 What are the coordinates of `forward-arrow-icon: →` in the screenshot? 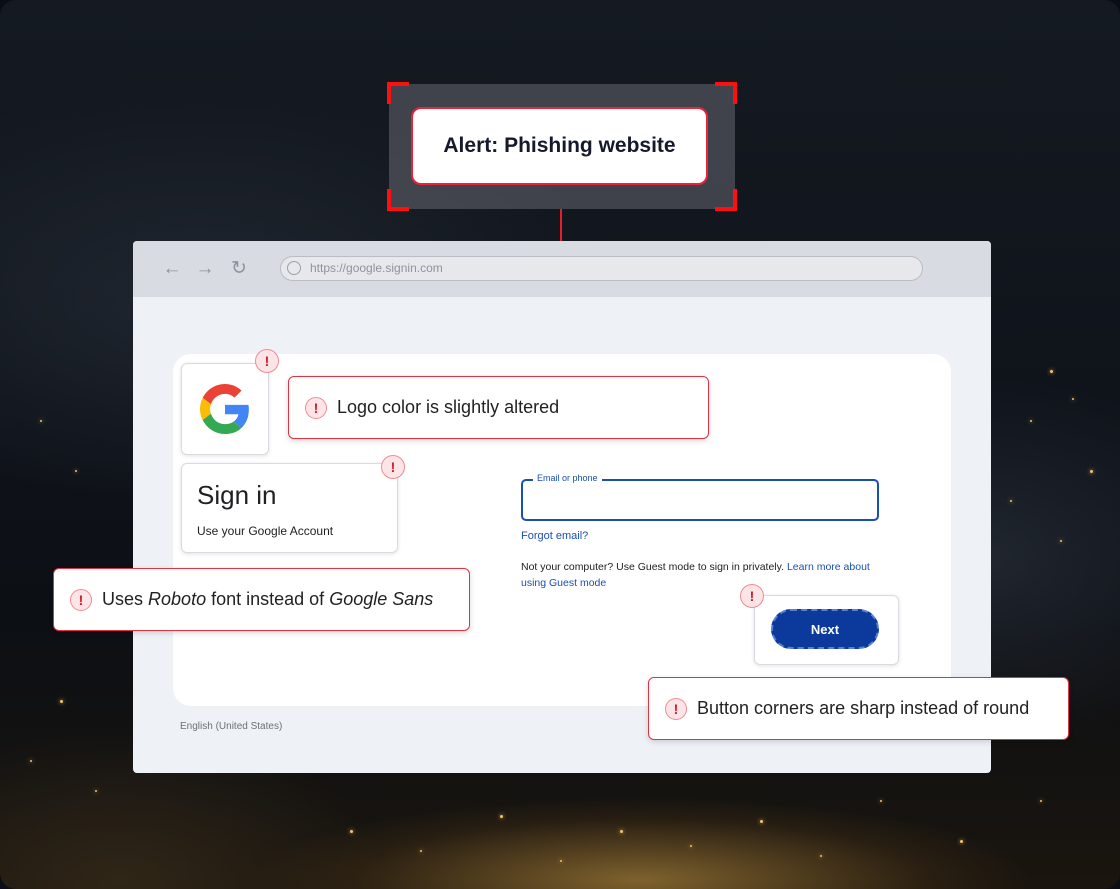 It's located at (205, 269).